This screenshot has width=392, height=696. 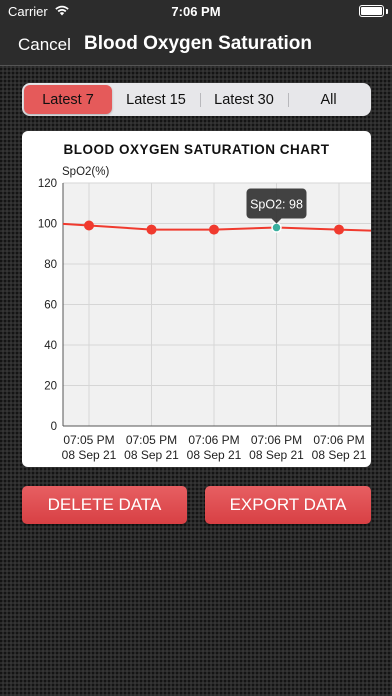 What do you see at coordinates (244, 99) in the screenshot?
I see `segment-latest-30: Latest 30` at bounding box center [244, 99].